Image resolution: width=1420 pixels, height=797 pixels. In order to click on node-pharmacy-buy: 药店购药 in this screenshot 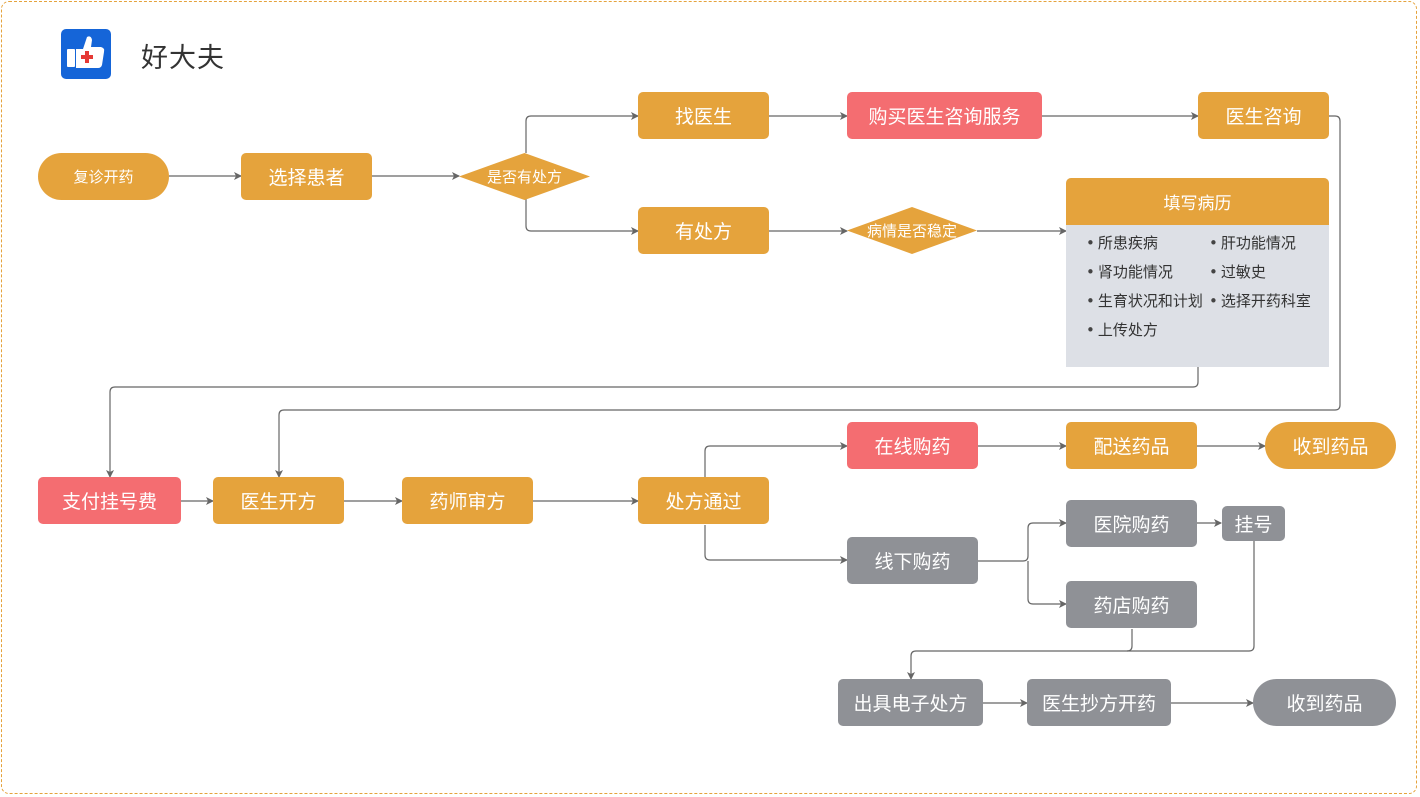, I will do `click(1131, 604)`.